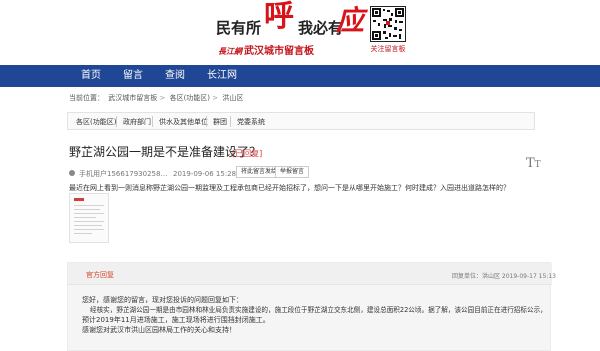 The height and width of the screenshot is (351, 600). Describe the element at coordinates (79, 199) in the screenshot. I see `document-header-mark` at that location.